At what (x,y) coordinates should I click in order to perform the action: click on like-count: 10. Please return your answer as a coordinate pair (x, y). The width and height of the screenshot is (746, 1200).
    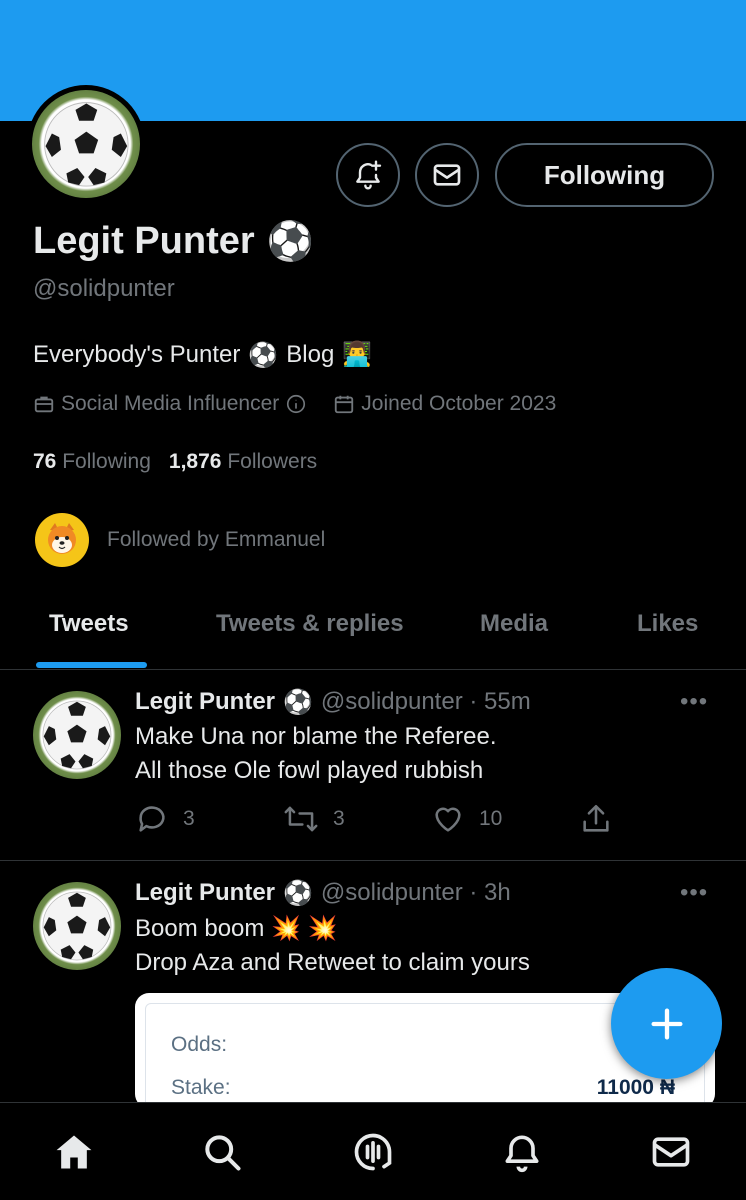
    Looking at the image, I should click on (491, 818).